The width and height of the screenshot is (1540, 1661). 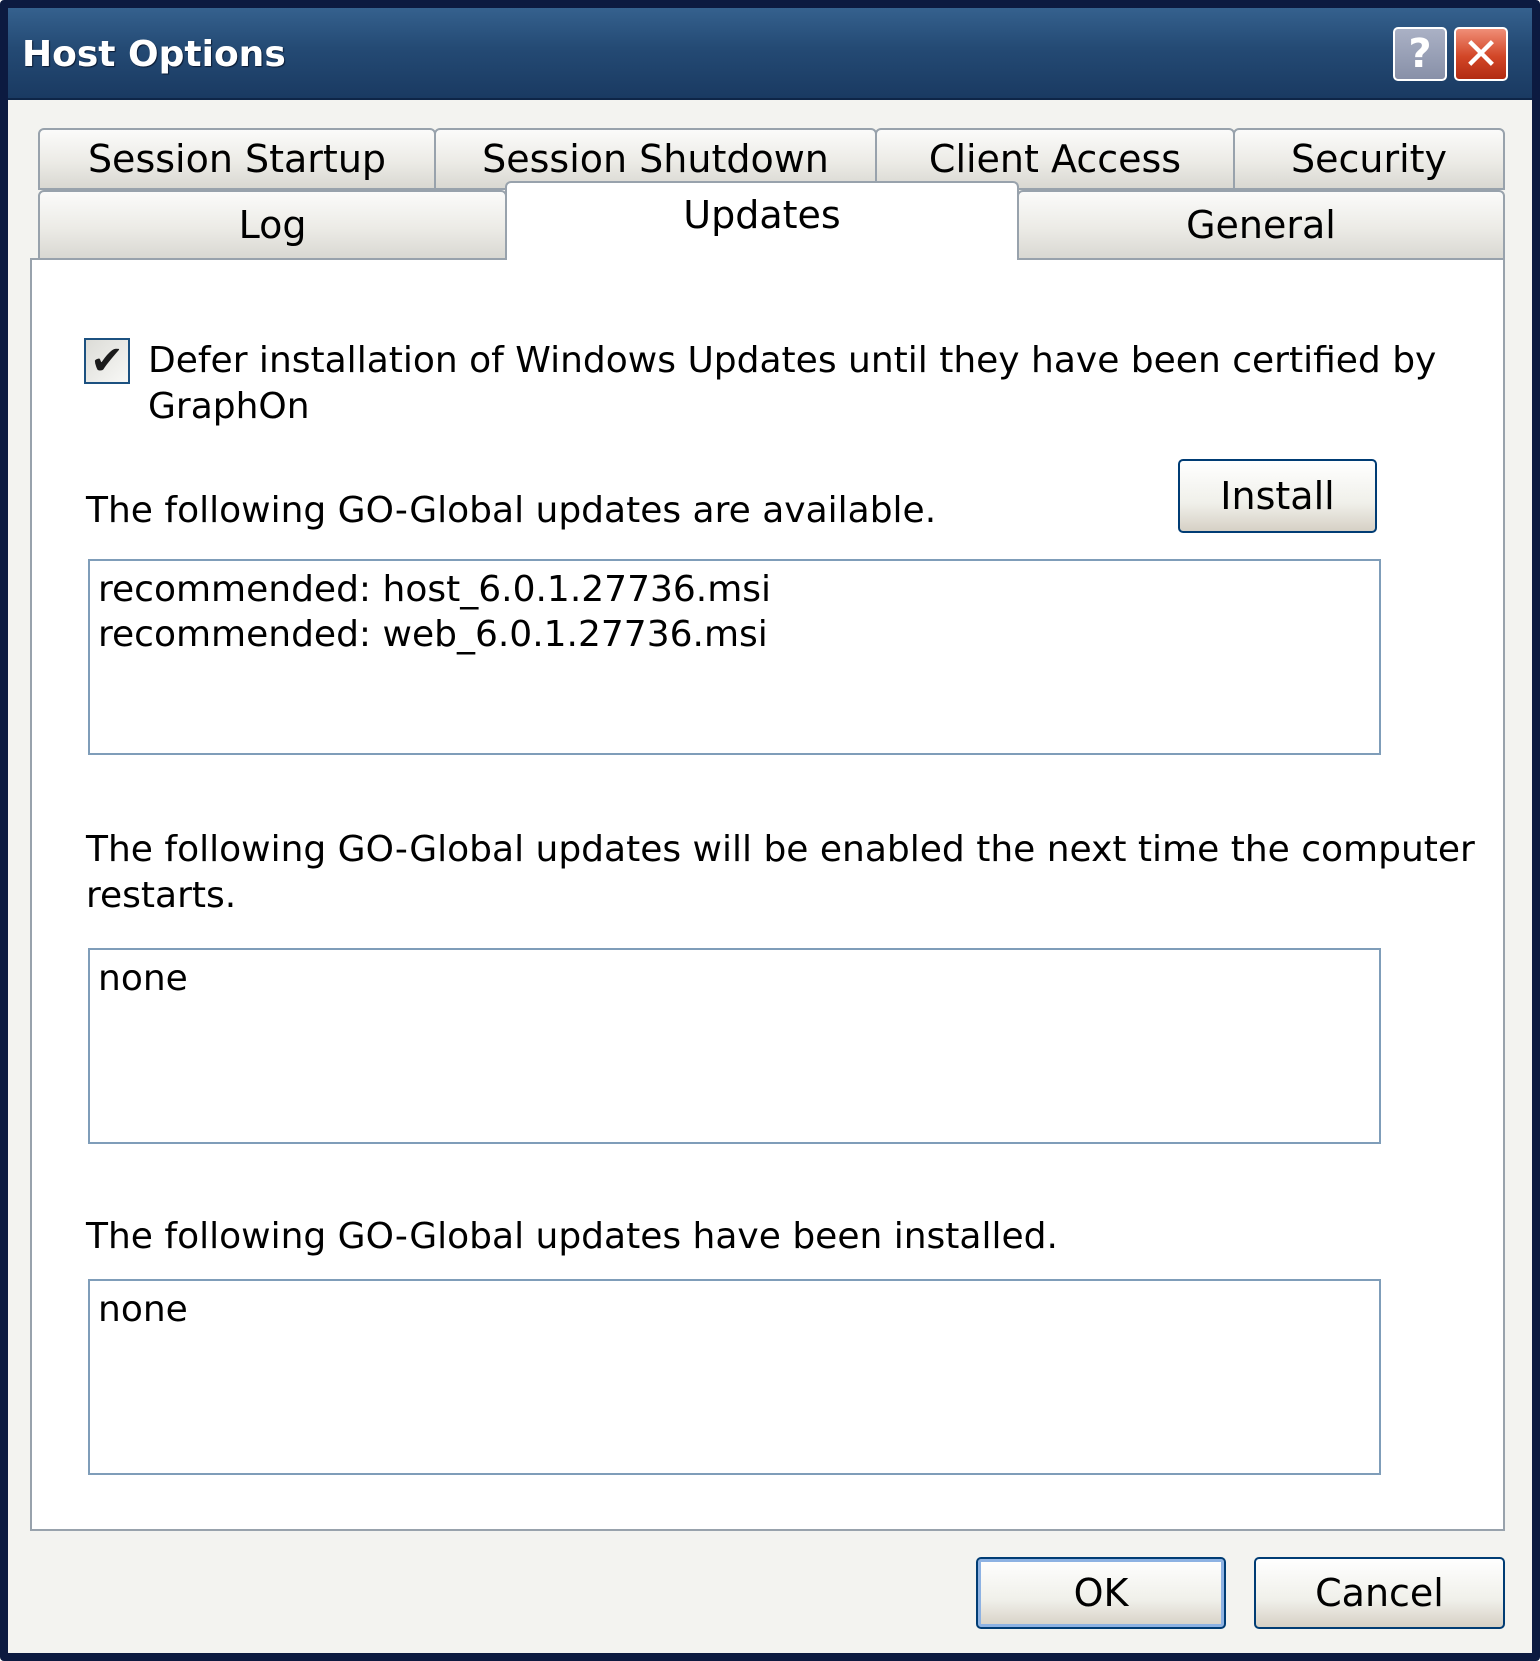 I want to click on ok-button: OK, so click(x=1101, y=1593).